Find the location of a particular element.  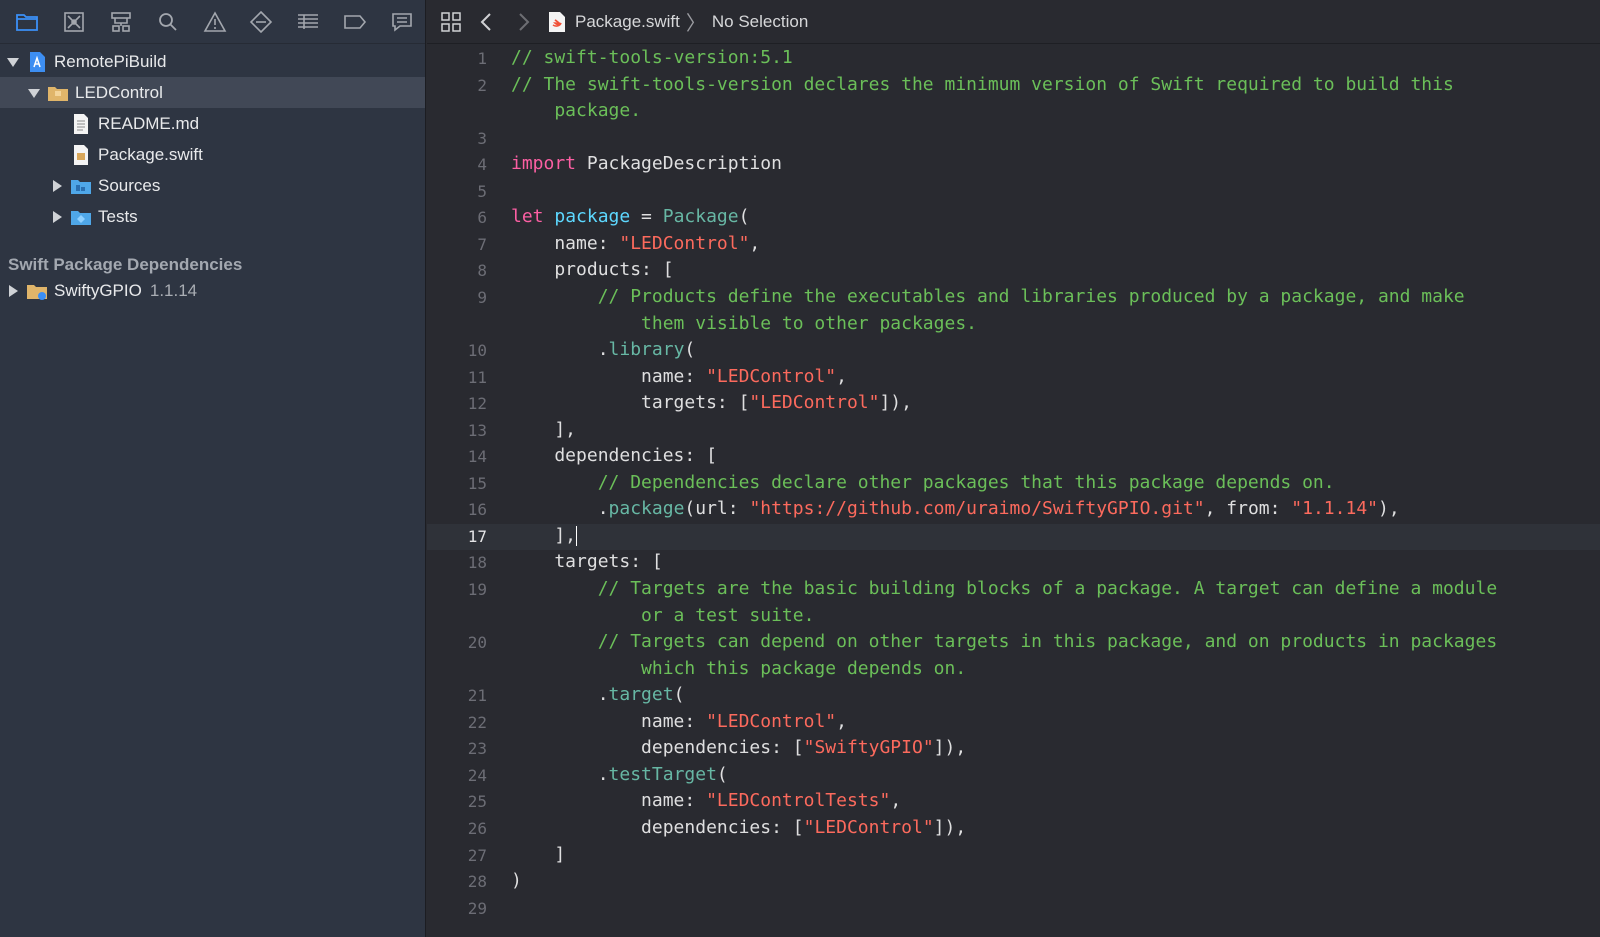

code-line: 6 let package = Package( is located at coordinates (1013, 218).